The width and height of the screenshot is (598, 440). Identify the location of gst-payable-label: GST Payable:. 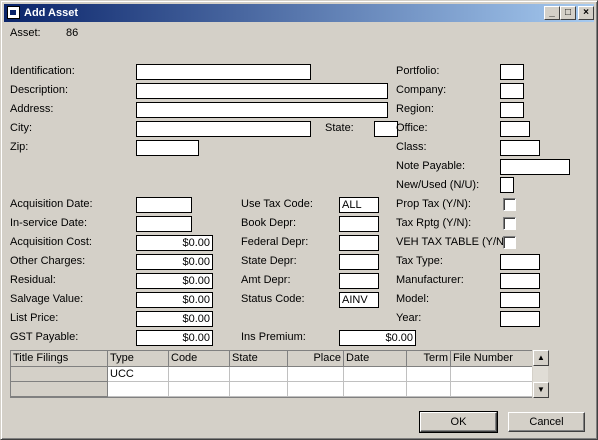
(44, 337).